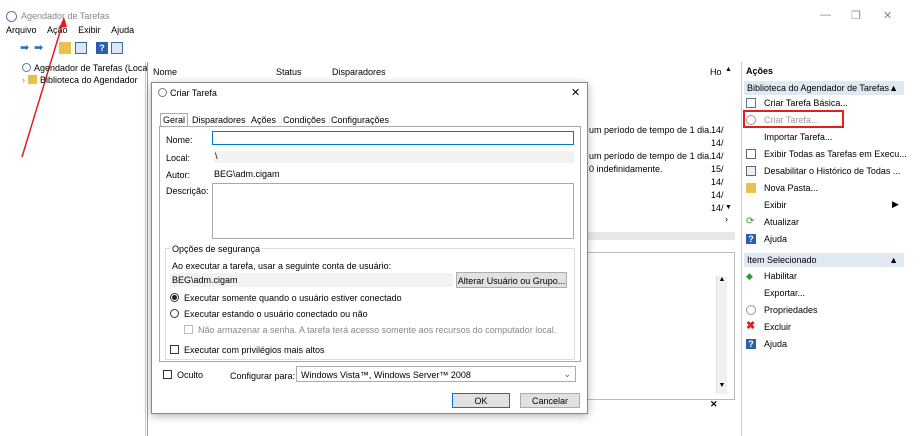  I want to click on hidden-label: Oculto, so click(190, 375).